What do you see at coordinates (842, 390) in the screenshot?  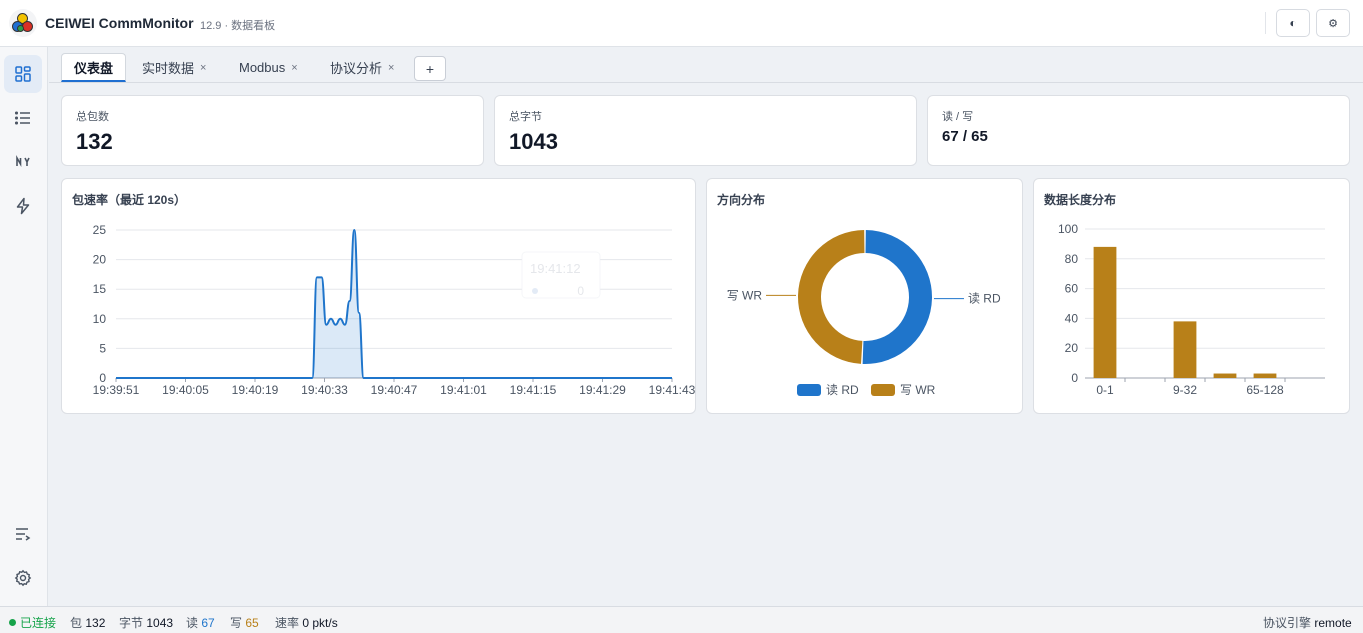 I see `legend-label: 读 RD` at bounding box center [842, 390].